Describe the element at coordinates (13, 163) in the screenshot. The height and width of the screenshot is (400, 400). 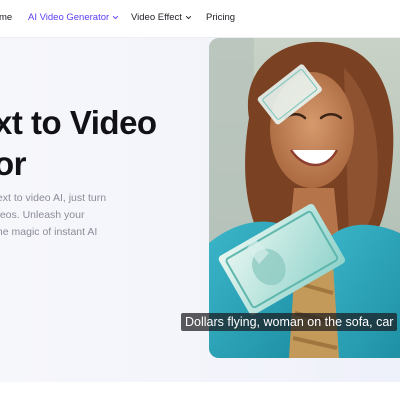
I see `hero-title-line-2: or` at that location.